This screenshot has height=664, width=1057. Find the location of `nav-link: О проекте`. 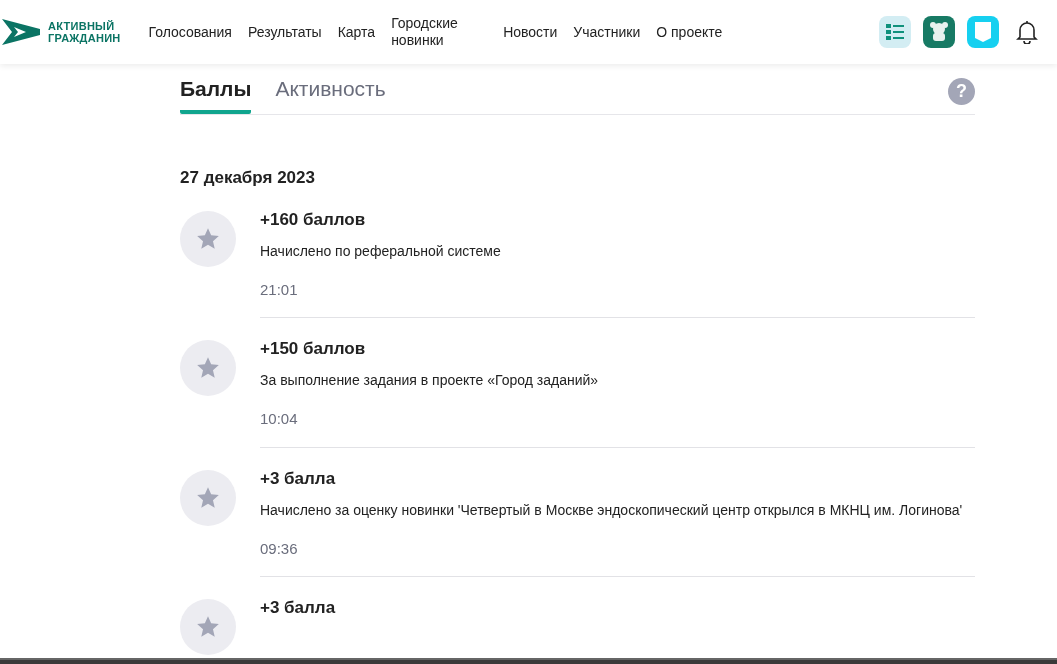

nav-link: О проекте is located at coordinates (689, 32).